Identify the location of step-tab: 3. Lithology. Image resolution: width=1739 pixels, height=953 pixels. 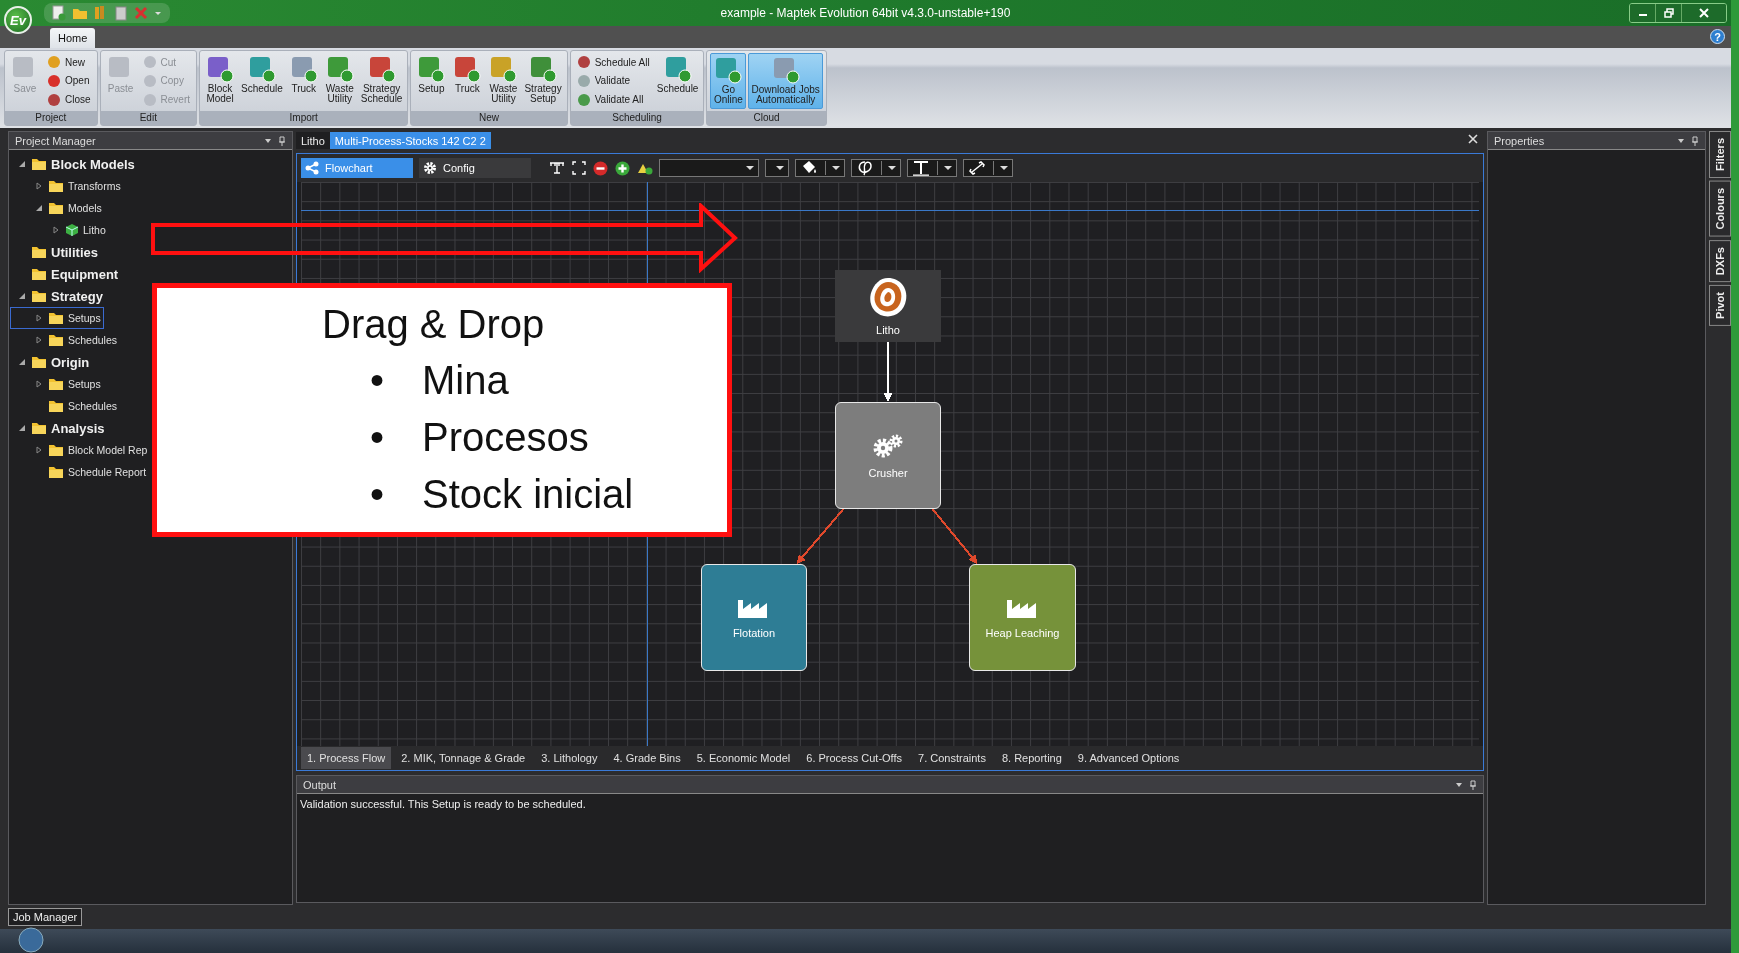
(569, 758).